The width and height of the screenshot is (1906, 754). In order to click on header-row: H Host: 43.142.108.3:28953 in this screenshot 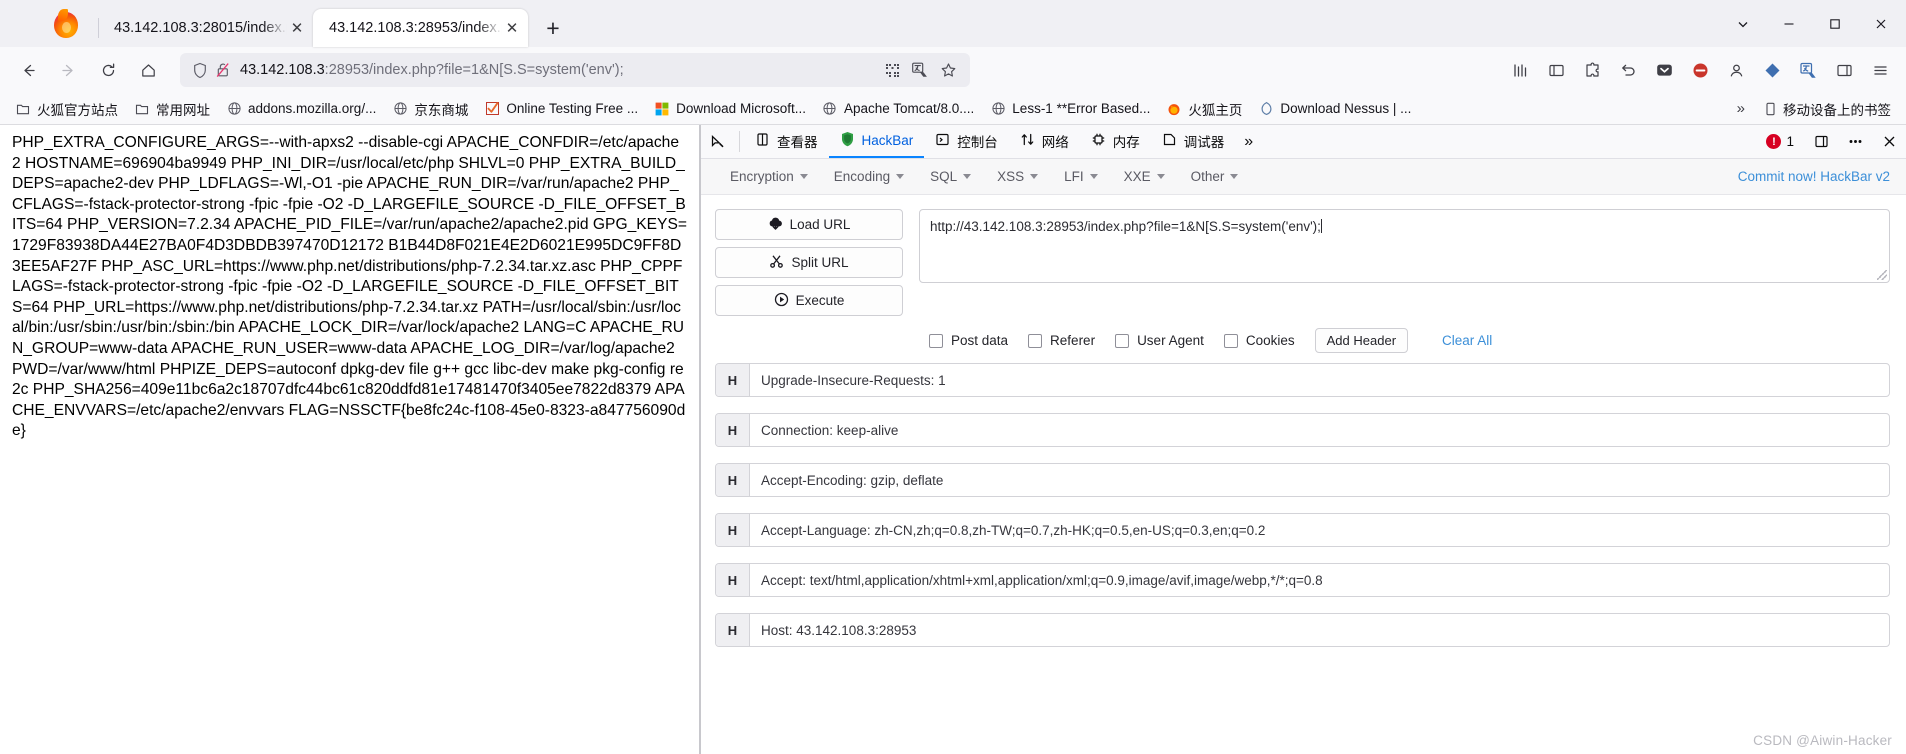, I will do `click(1302, 630)`.